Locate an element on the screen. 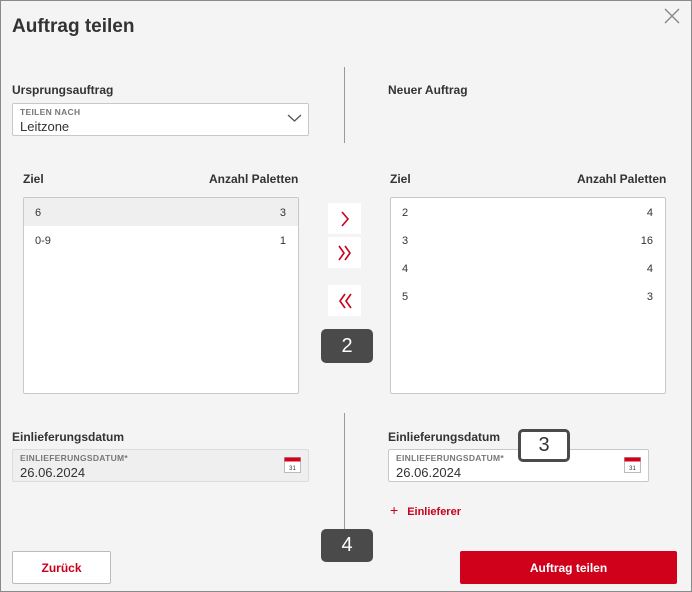 This screenshot has height=592, width=692. double-chevron-right-icon is located at coordinates (344, 252).